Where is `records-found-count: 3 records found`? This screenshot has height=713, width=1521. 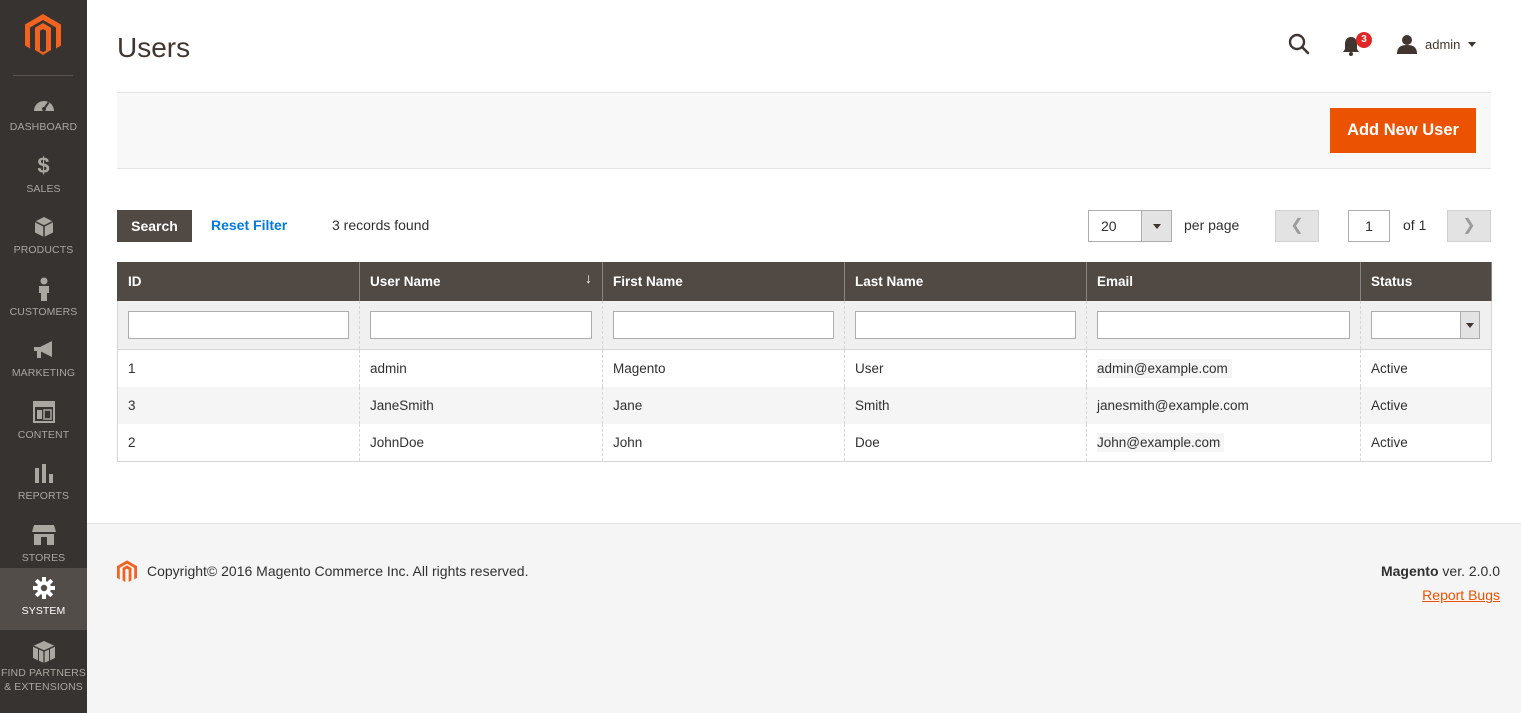 records-found-count: 3 records found is located at coordinates (381, 225).